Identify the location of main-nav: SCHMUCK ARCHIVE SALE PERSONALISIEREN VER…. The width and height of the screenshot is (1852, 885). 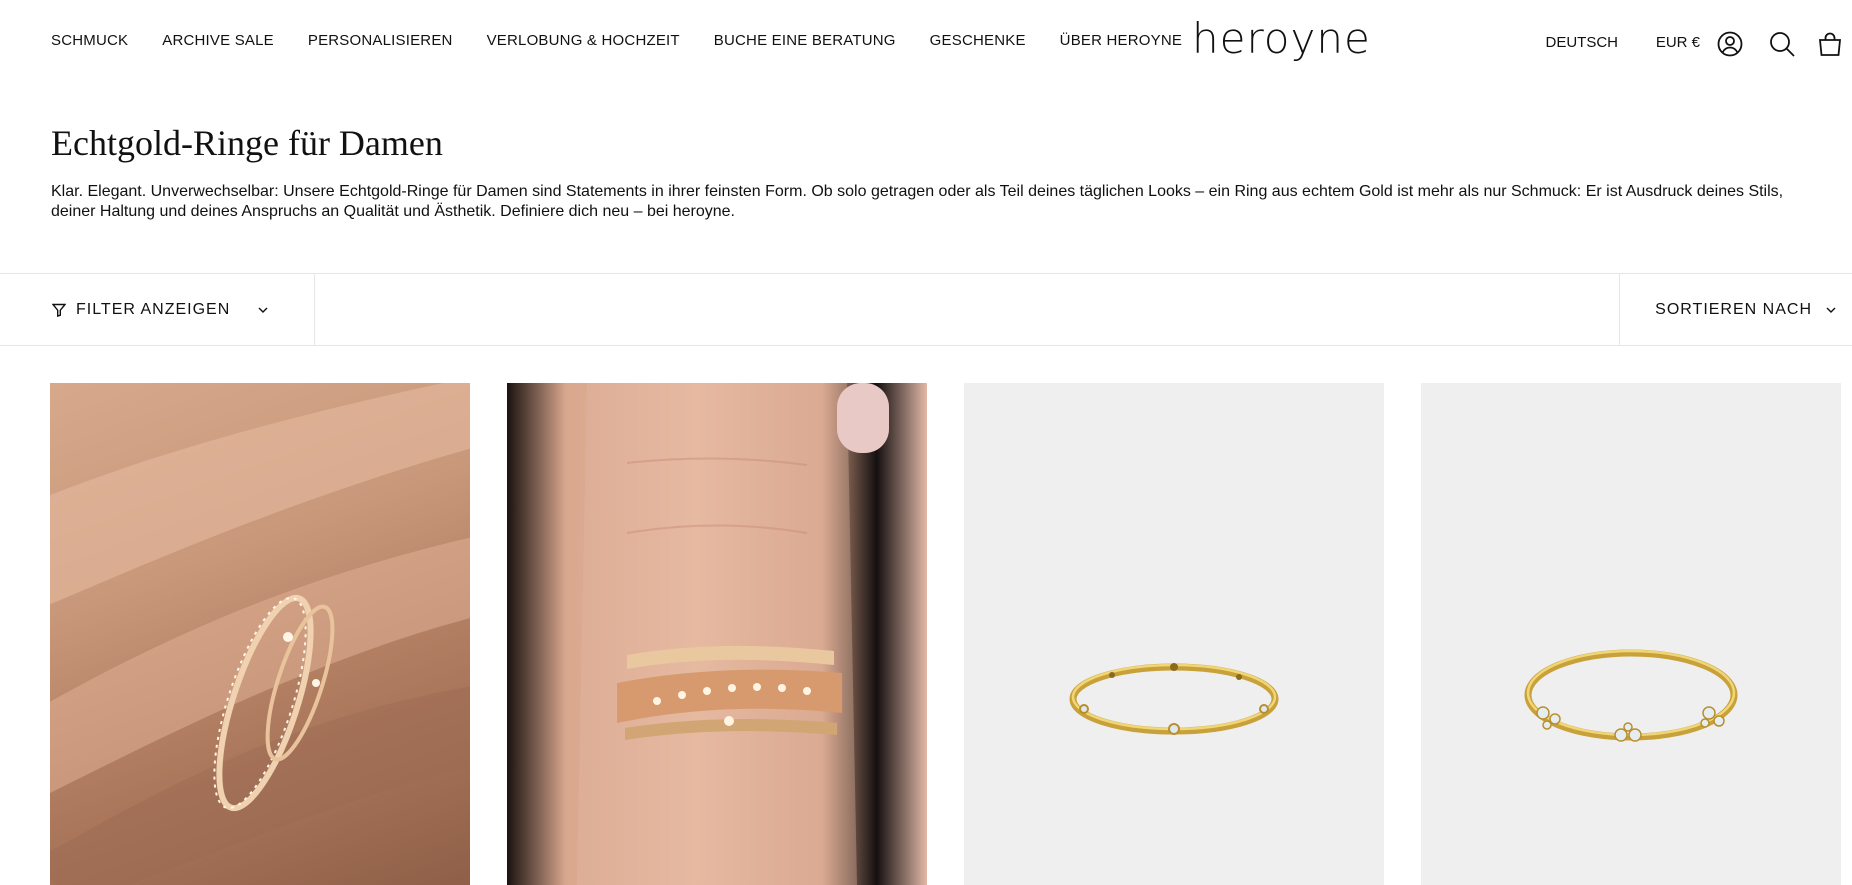
(616, 40).